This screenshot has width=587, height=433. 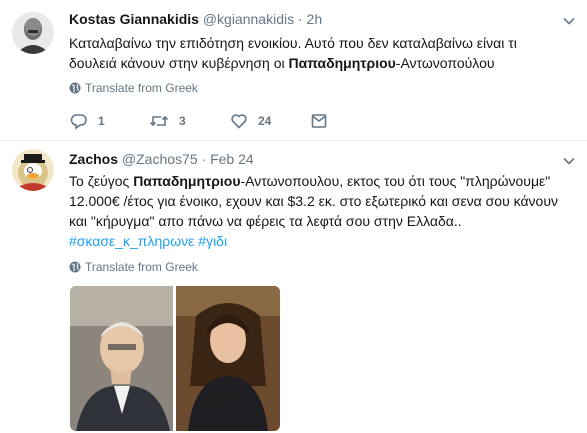 What do you see at coordinates (248, 19) in the screenshot?
I see `user-handle: @kgiannakidis` at bounding box center [248, 19].